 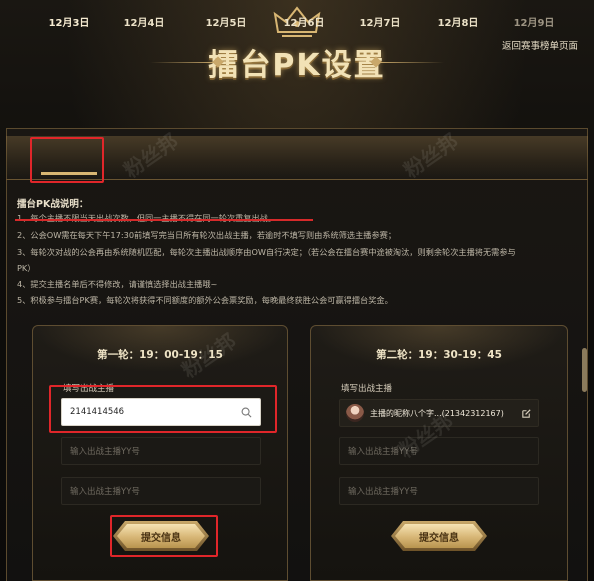 I want to click on highlight-box-submit, so click(x=164, y=536).